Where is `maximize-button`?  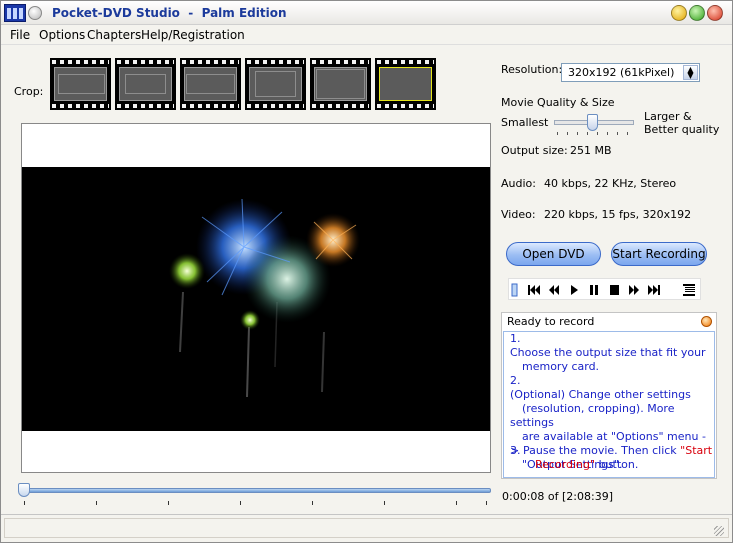 maximize-button is located at coordinates (697, 13).